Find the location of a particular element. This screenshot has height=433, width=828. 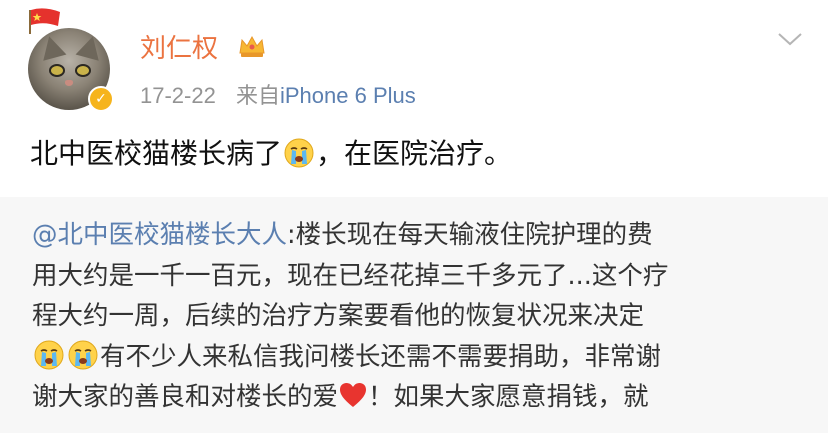

repost-line-5-part2: ！如果大家愿意捐钱，就 is located at coordinates (508, 397).